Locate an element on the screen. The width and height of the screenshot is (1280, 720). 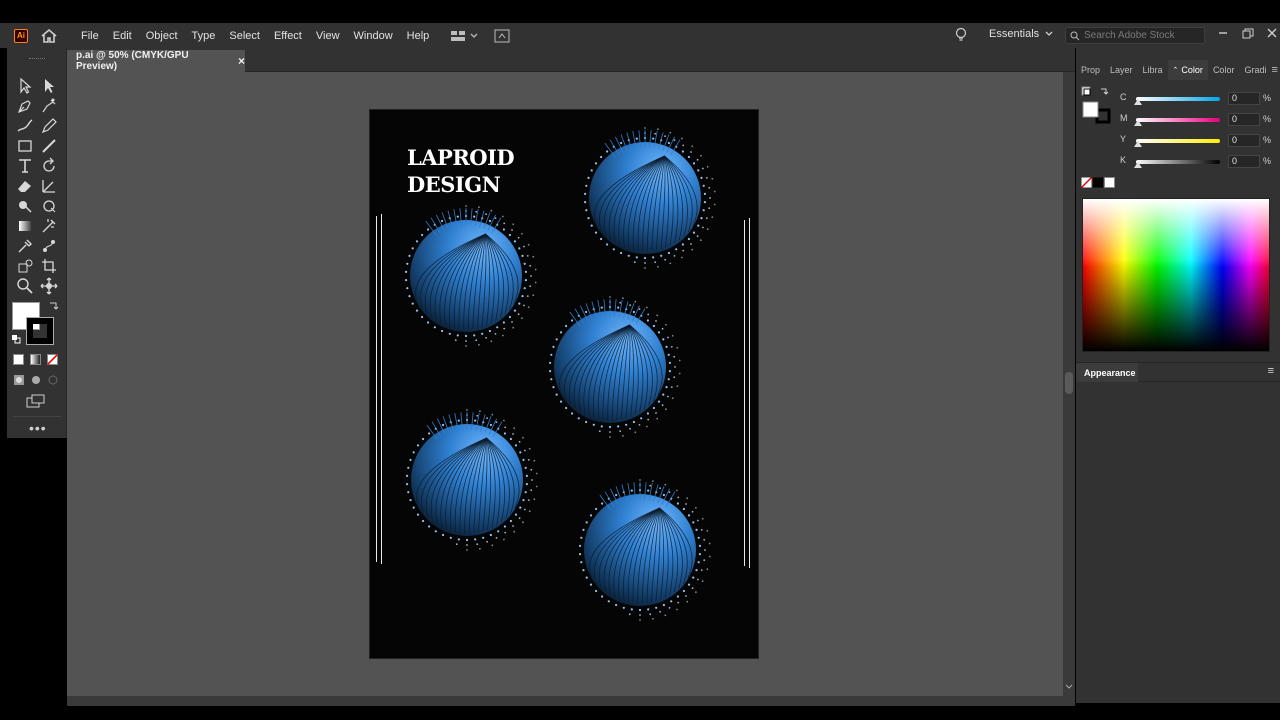
tab-properties: Prop is located at coordinates (1090, 70).